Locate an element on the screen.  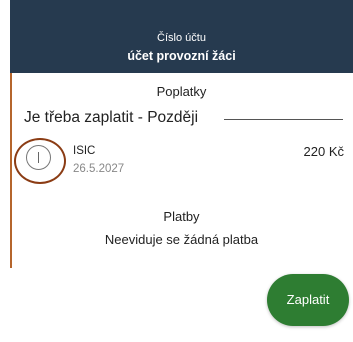
pending-status-icon is located at coordinates (38, 157).